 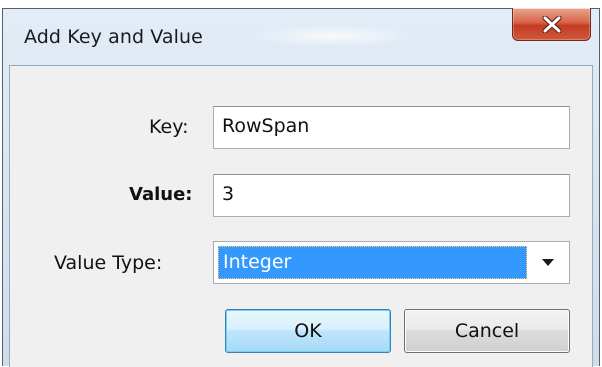 What do you see at coordinates (391, 127) in the screenshot?
I see `key-input: RowSpan` at bounding box center [391, 127].